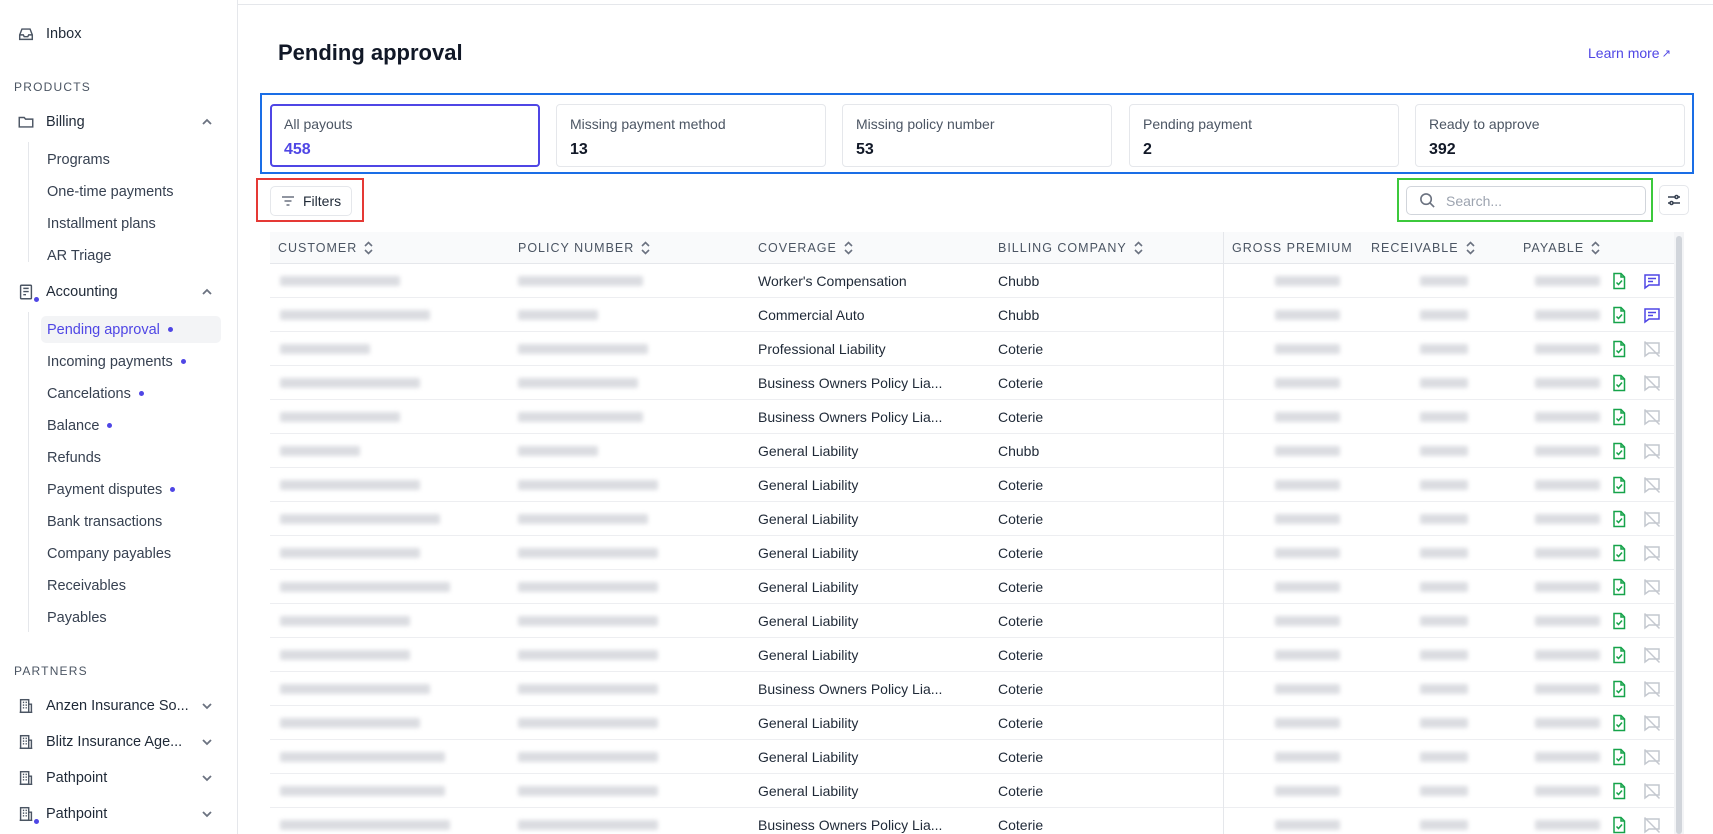 The width and height of the screenshot is (1713, 834). What do you see at coordinates (131, 617) in the screenshot?
I see `sidebar-item-payables: Payables` at bounding box center [131, 617].